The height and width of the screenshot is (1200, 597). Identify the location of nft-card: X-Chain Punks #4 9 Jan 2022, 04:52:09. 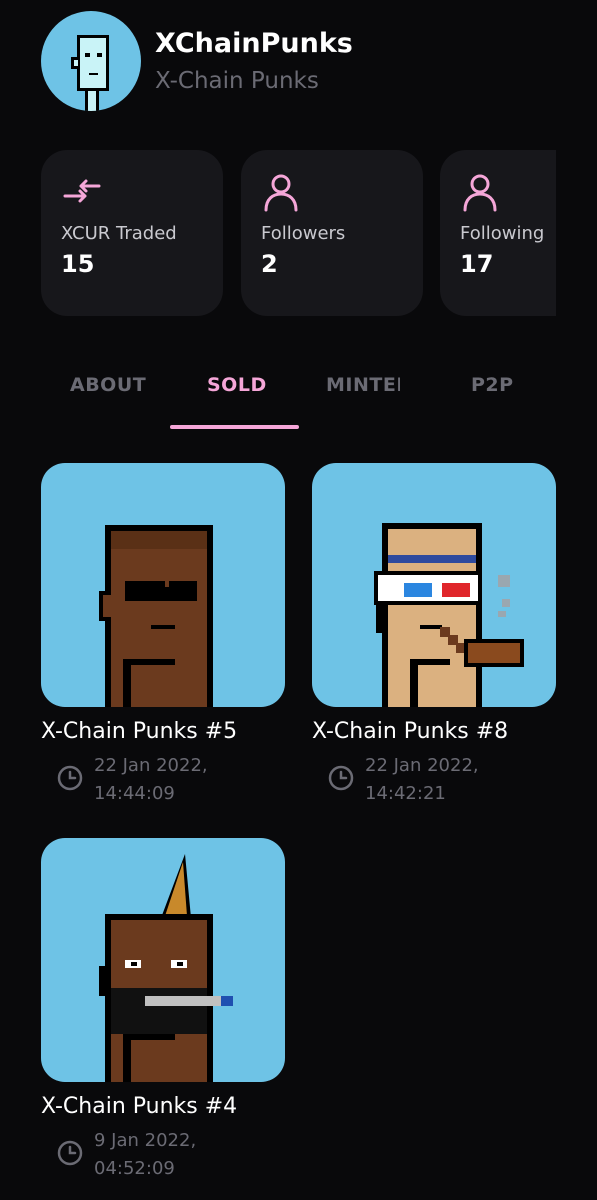
(163, 1010).